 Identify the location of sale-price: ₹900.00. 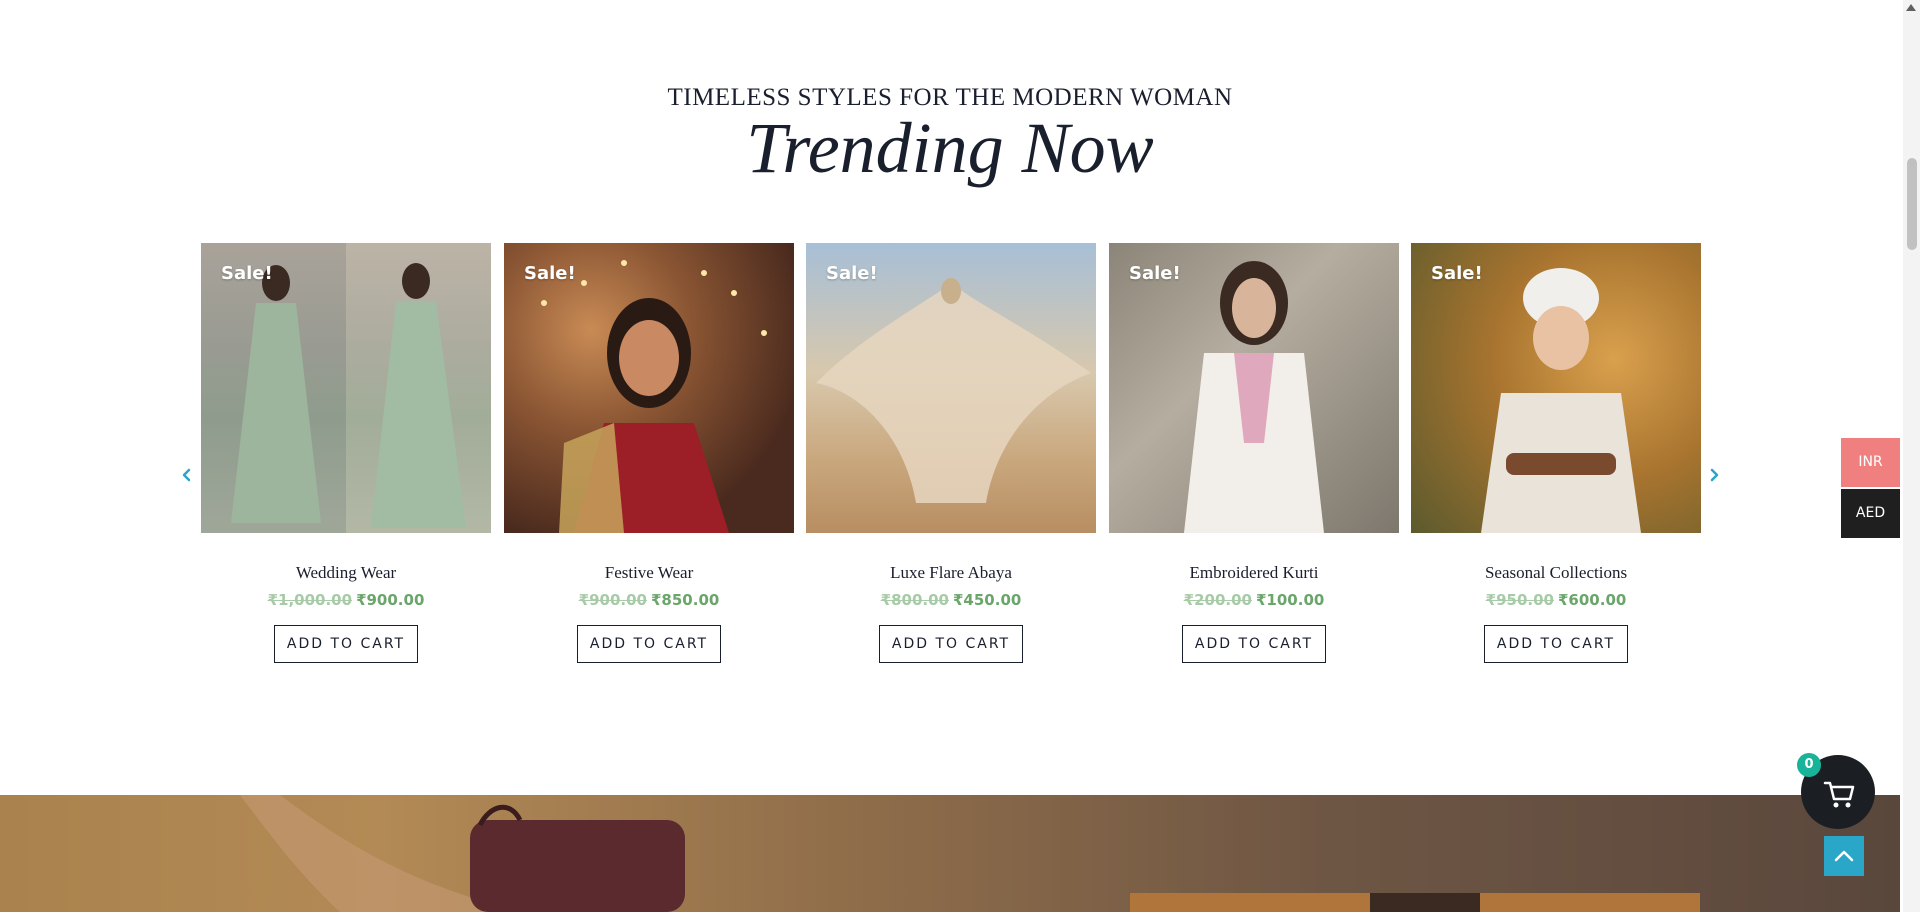
(390, 600).